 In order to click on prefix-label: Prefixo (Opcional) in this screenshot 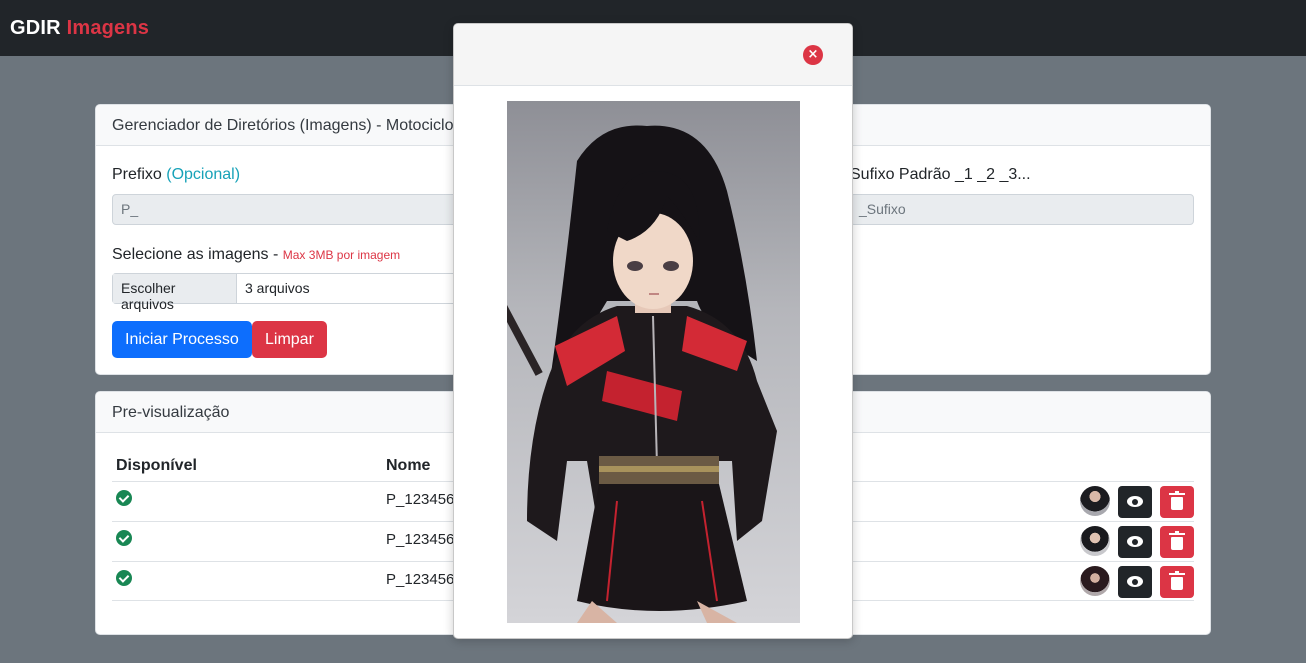, I will do `click(176, 175)`.